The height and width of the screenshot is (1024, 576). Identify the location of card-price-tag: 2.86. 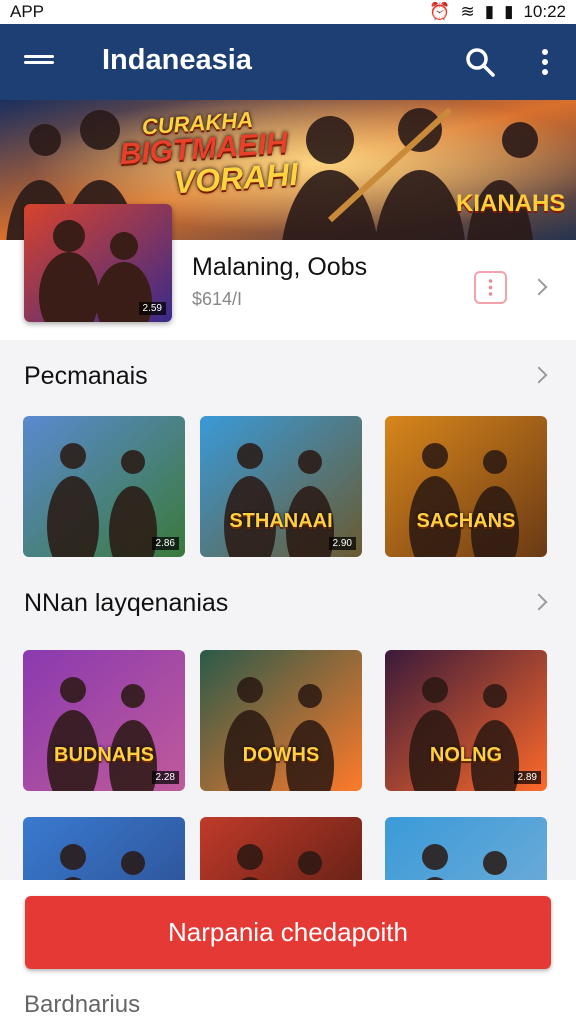
(165, 543).